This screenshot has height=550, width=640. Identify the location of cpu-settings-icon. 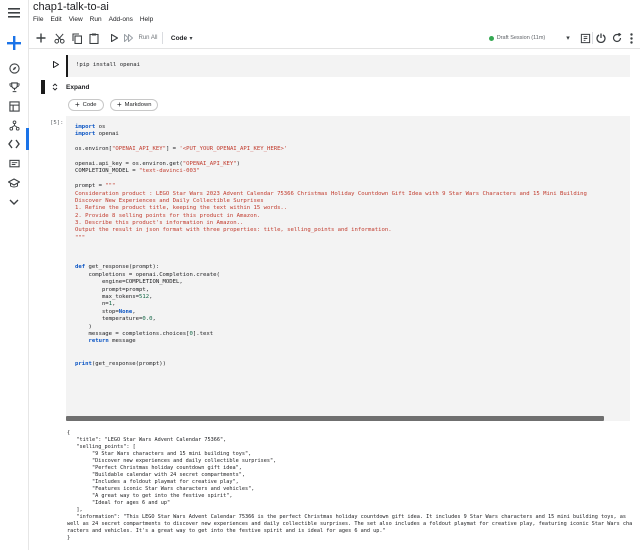
(585, 38).